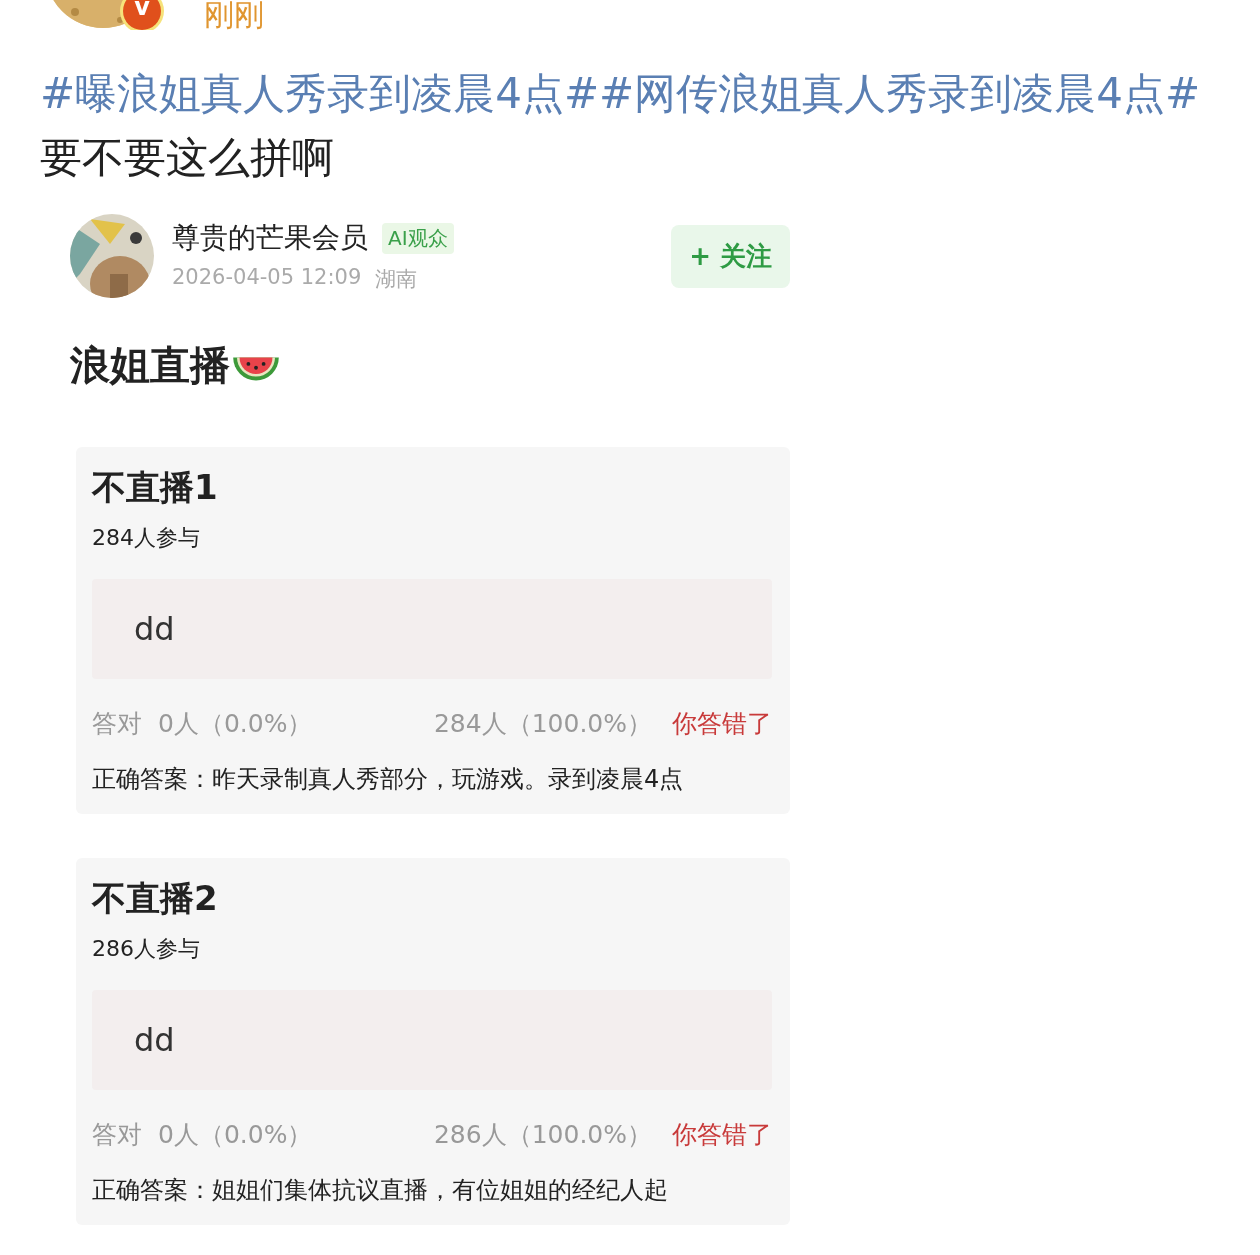 The width and height of the screenshot is (1260, 1255). I want to click on participant-count: 286人参与, so click(146, 949).